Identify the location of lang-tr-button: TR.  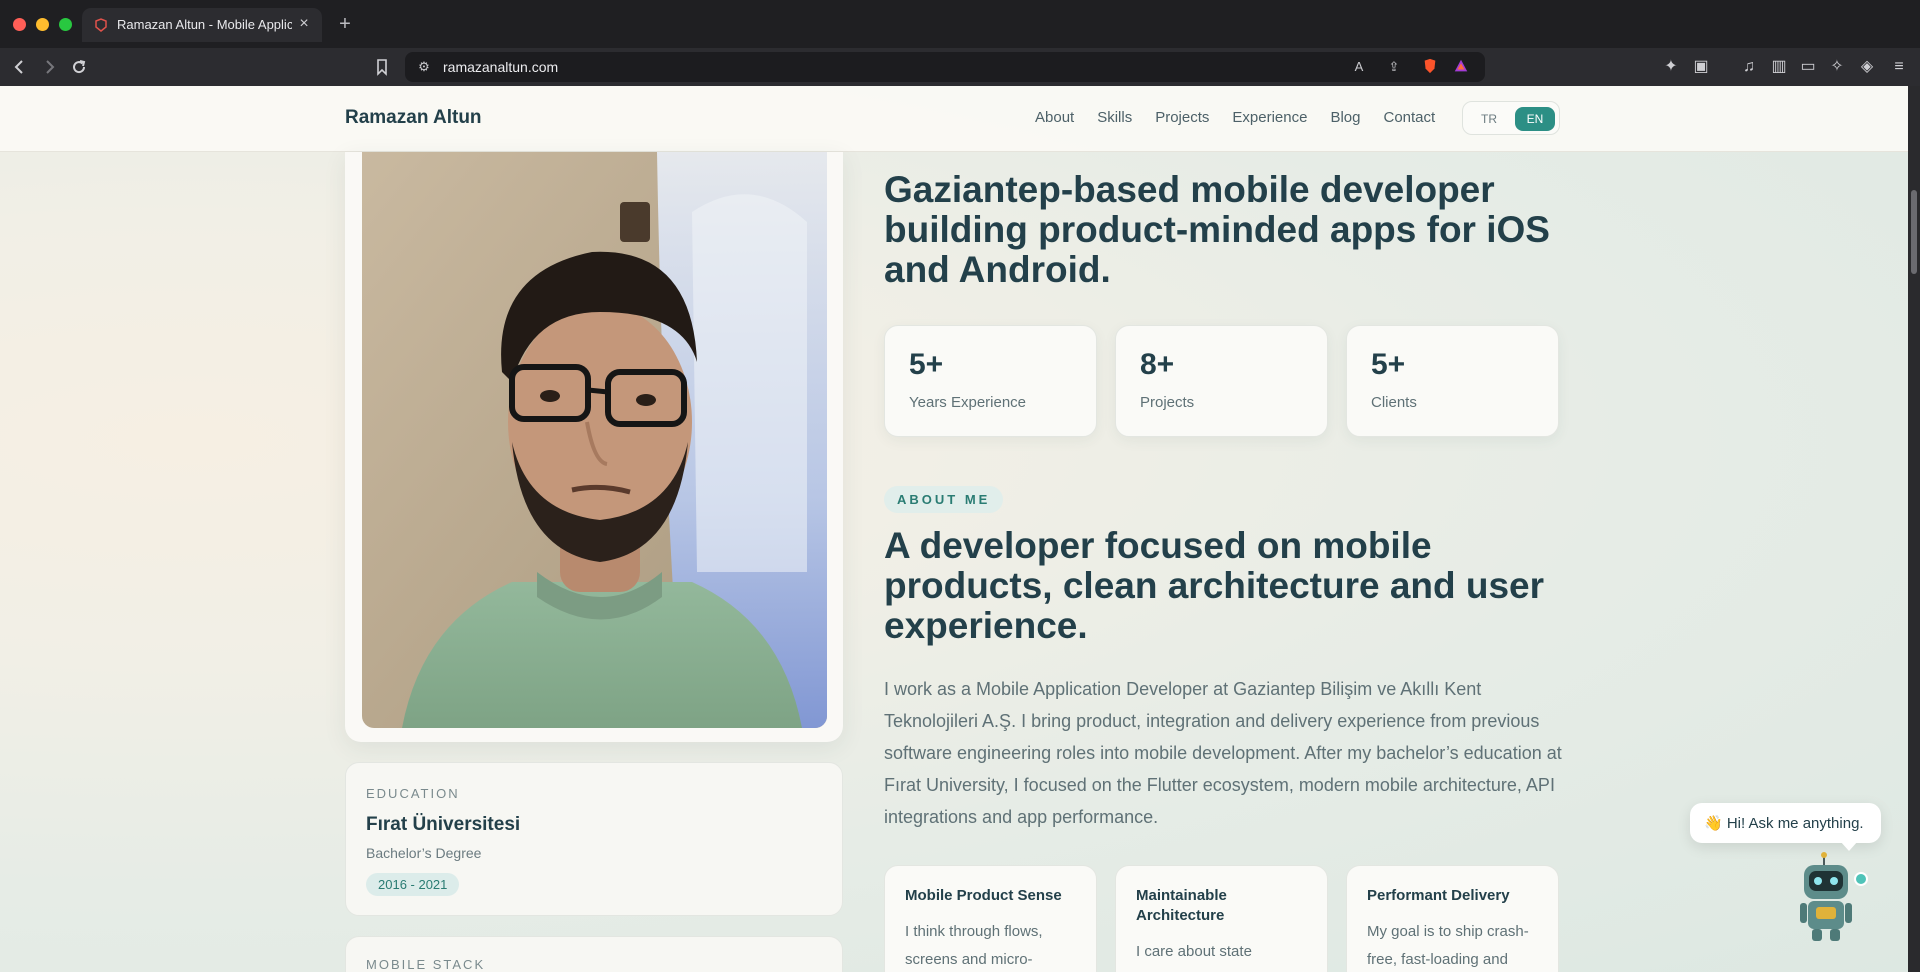
(1489, 119).